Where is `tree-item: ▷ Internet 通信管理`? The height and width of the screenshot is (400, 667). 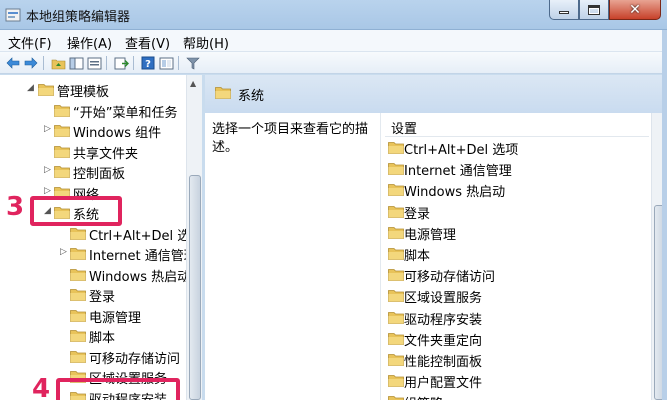 tree-item: ▷ Internet 通信管理 is located at coordinates (98, 254).